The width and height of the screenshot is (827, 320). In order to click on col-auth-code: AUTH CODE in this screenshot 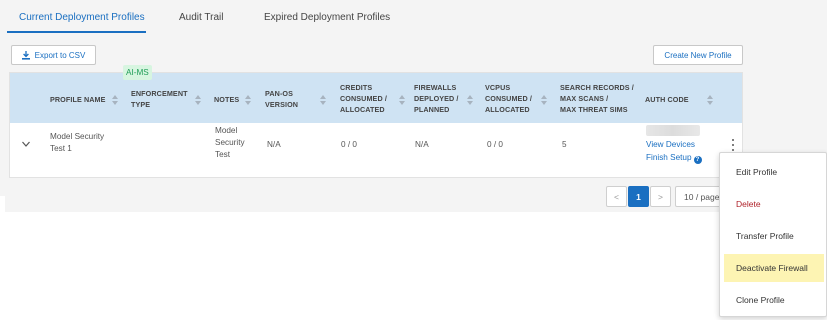, I will do `click(667, 99)`.